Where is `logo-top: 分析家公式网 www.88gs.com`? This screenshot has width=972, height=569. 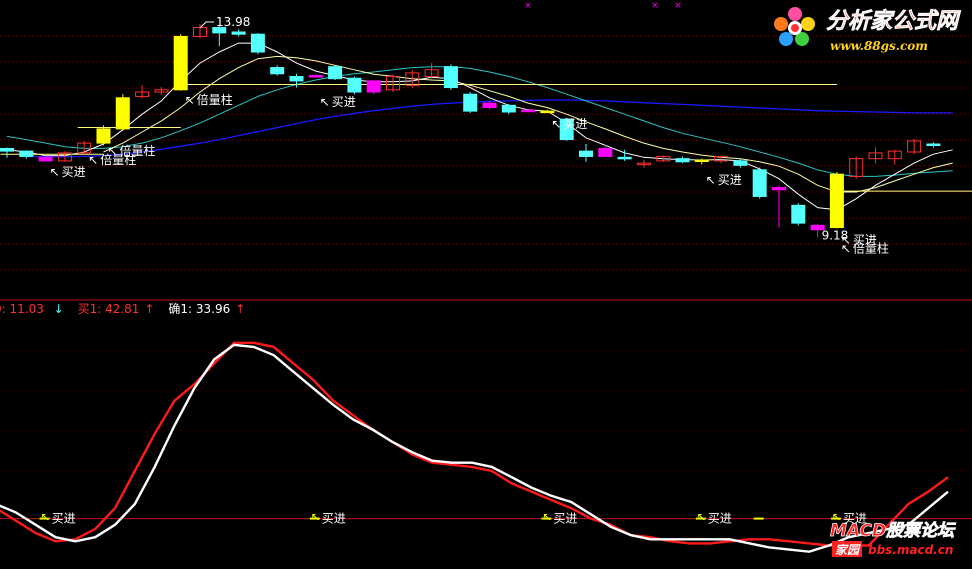
logo-top: 分析家公式网 www.88gs.com is located at coordinates (867, 30).